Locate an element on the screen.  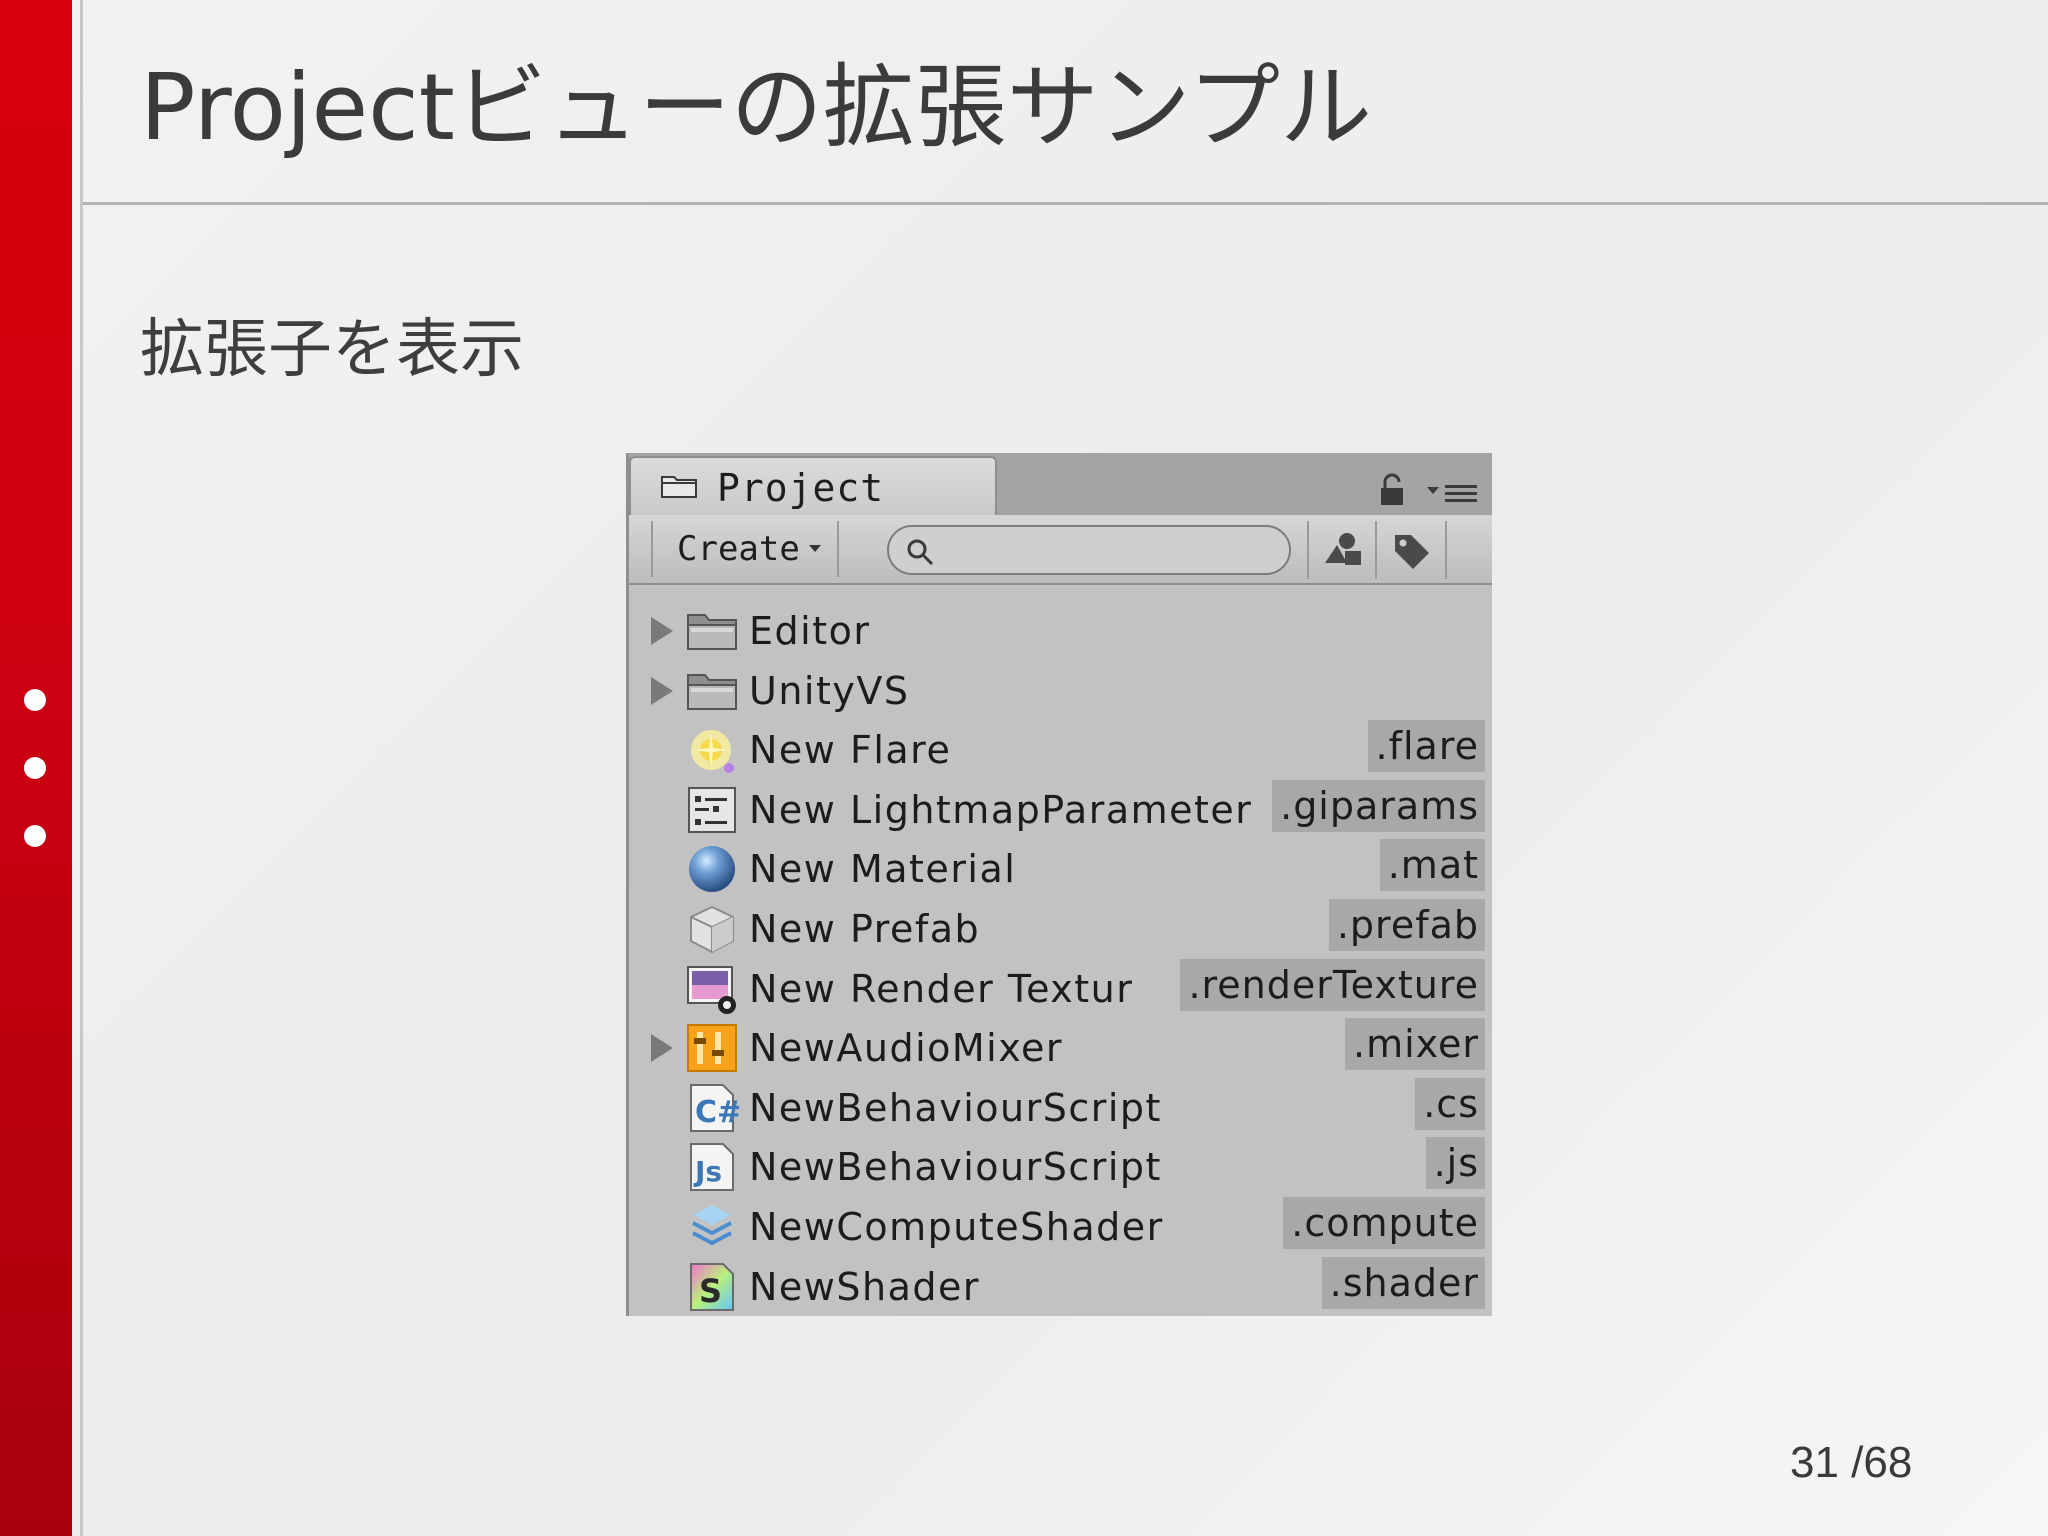
asset-extension-label: .cs is located at coordinates (1450, 1103).